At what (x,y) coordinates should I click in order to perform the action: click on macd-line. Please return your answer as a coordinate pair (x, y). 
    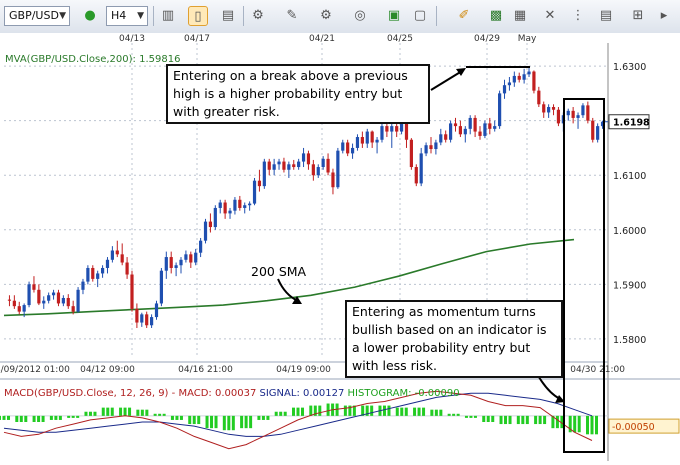
    Looking at the image, I should click on (298, 420).